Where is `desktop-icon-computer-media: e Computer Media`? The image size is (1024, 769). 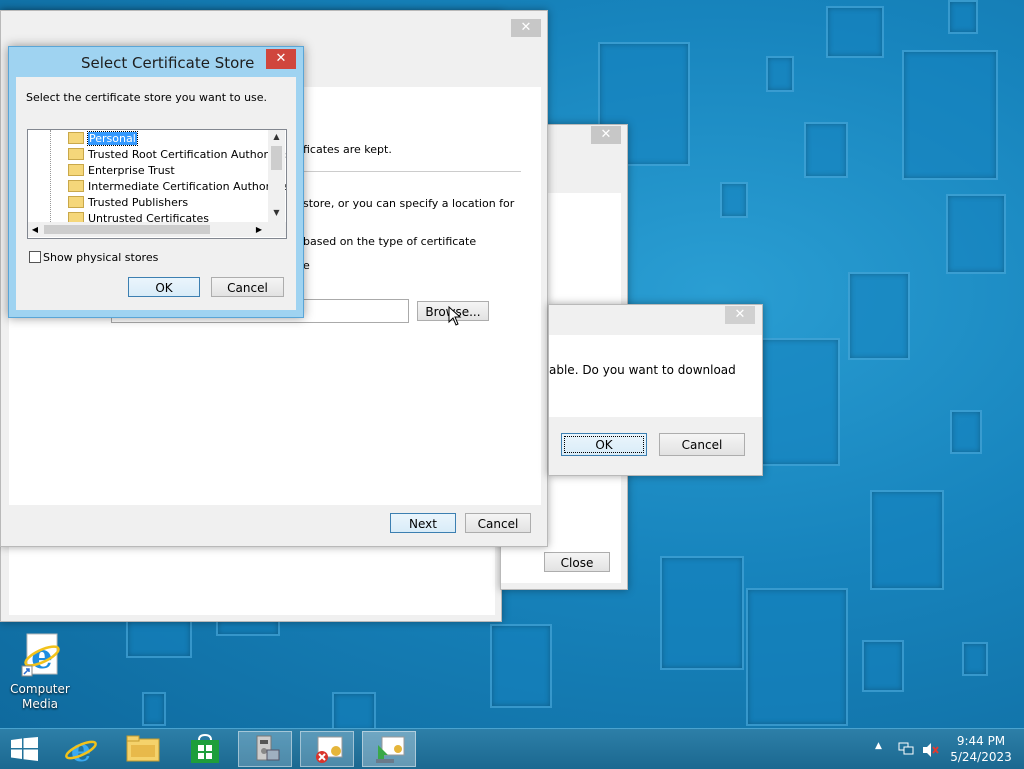
desktop-icon-computer-media: e Computer Media is located at coordinates (40, 673).